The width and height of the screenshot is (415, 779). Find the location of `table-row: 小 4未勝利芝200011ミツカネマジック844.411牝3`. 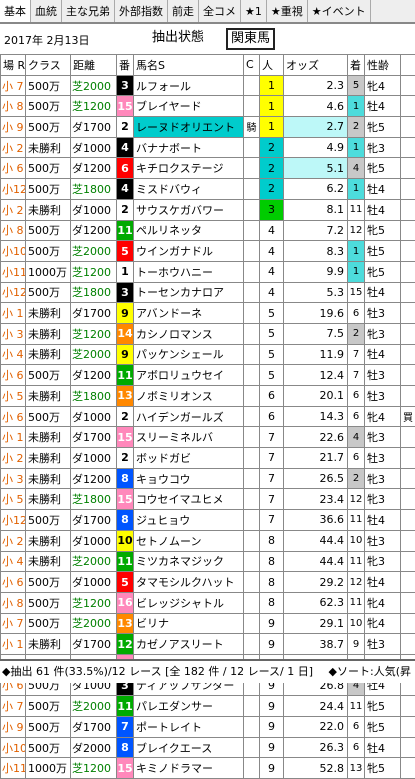

table-row: 小 4未勝利芝200011ミツカネマジック844.411牝3 is located at coordinates (208, 561).